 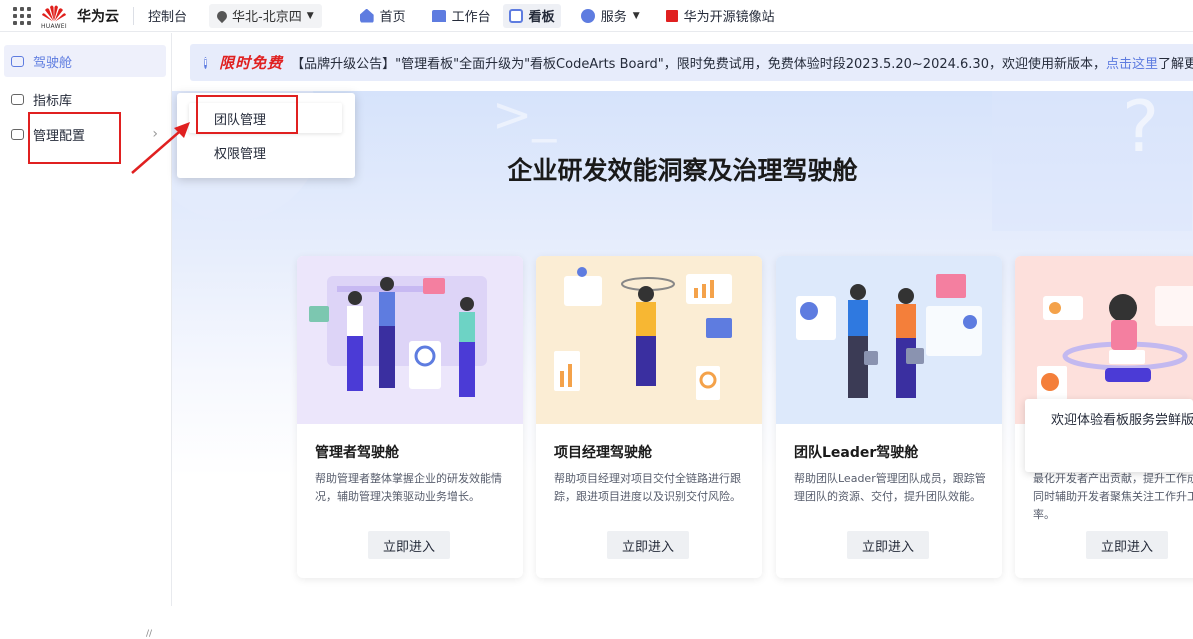 I want to click on region-selector: 华北-北京四 ▼, so click(x=265, y=15).